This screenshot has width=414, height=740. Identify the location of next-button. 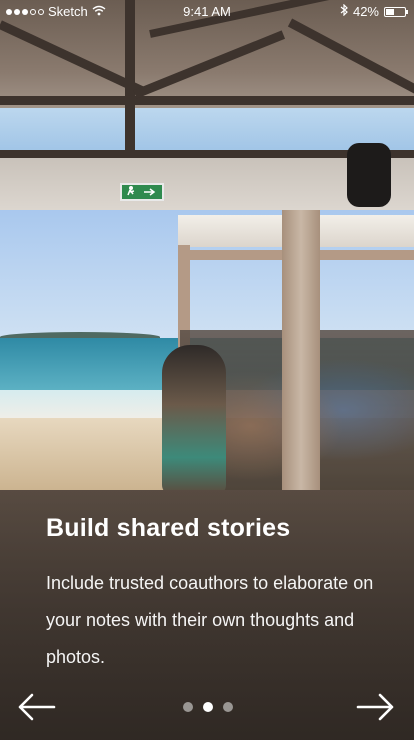
(376, 707).